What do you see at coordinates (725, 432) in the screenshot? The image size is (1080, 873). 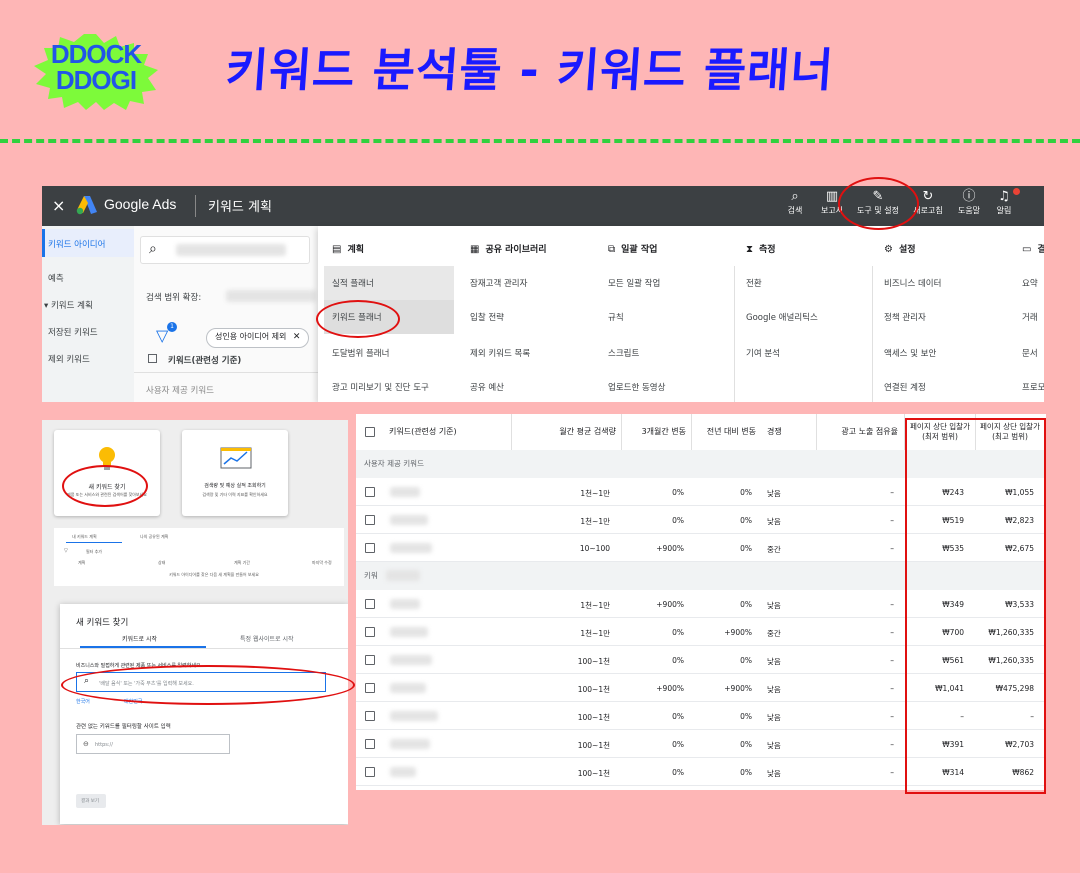 I see `header-yoy-change: 전년 대비 변동` at bounding box center [725, 432].